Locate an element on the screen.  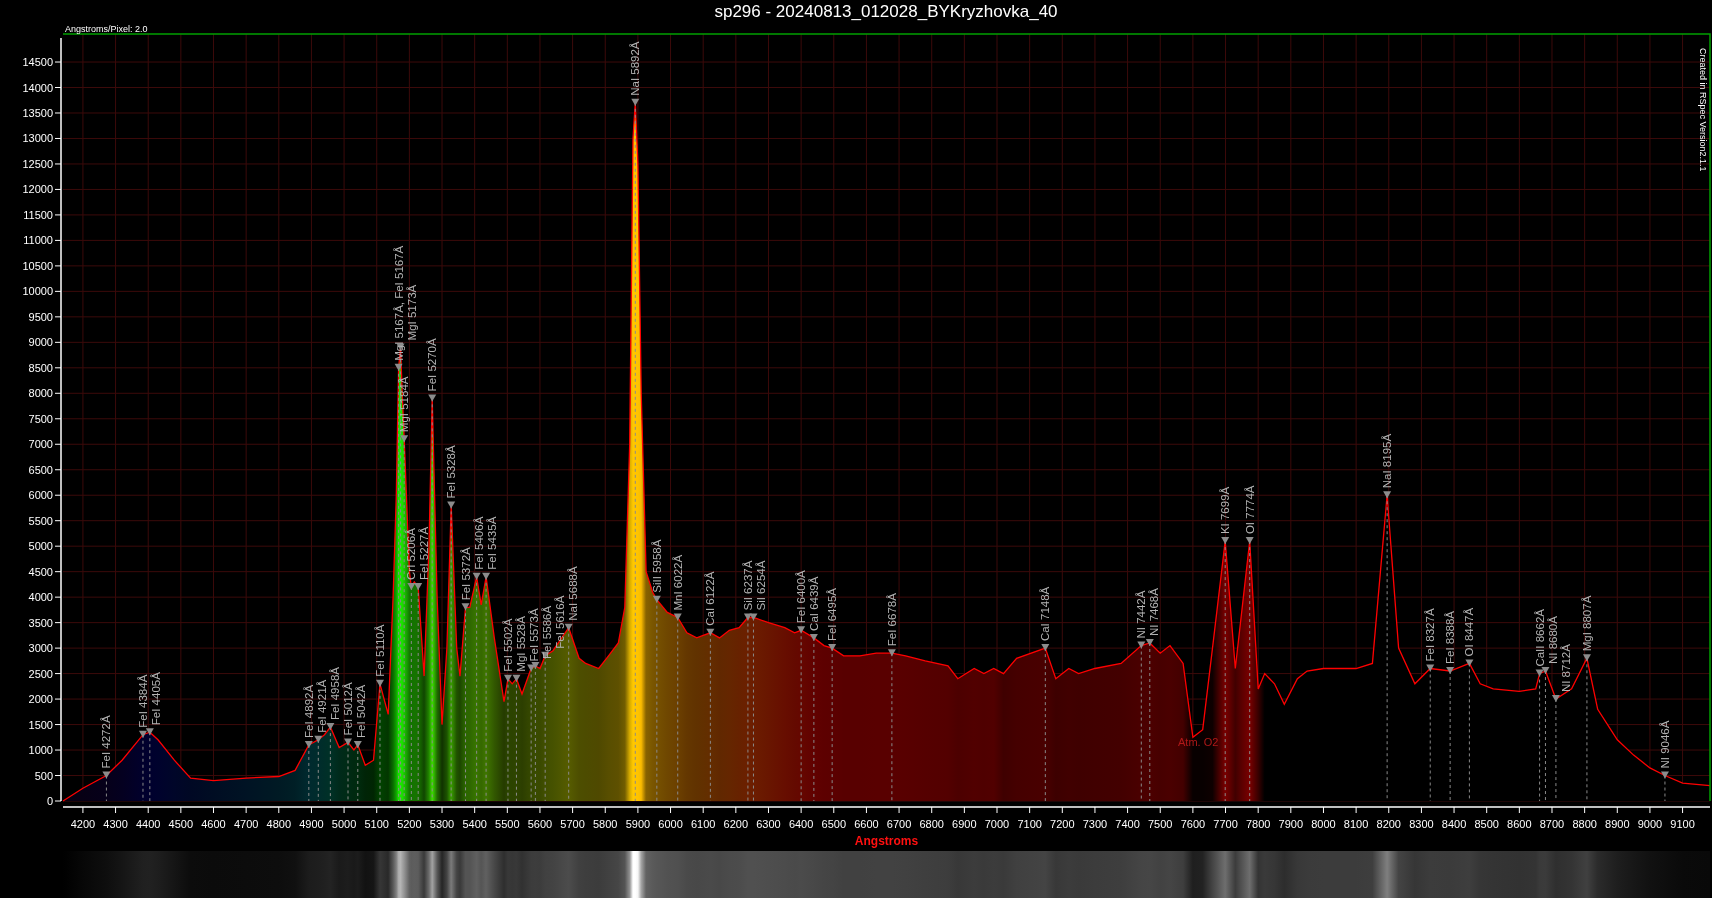
y-tick-label: 10500 is located at coordinates (37, 265).